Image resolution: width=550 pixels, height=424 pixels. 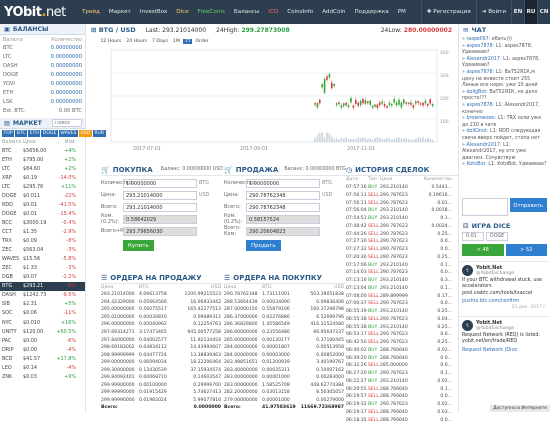 What do you see at coordinates (333, 12) in the screenshot?
I see `nav-item-8: AddCoin` at bounding box center [333, 12].